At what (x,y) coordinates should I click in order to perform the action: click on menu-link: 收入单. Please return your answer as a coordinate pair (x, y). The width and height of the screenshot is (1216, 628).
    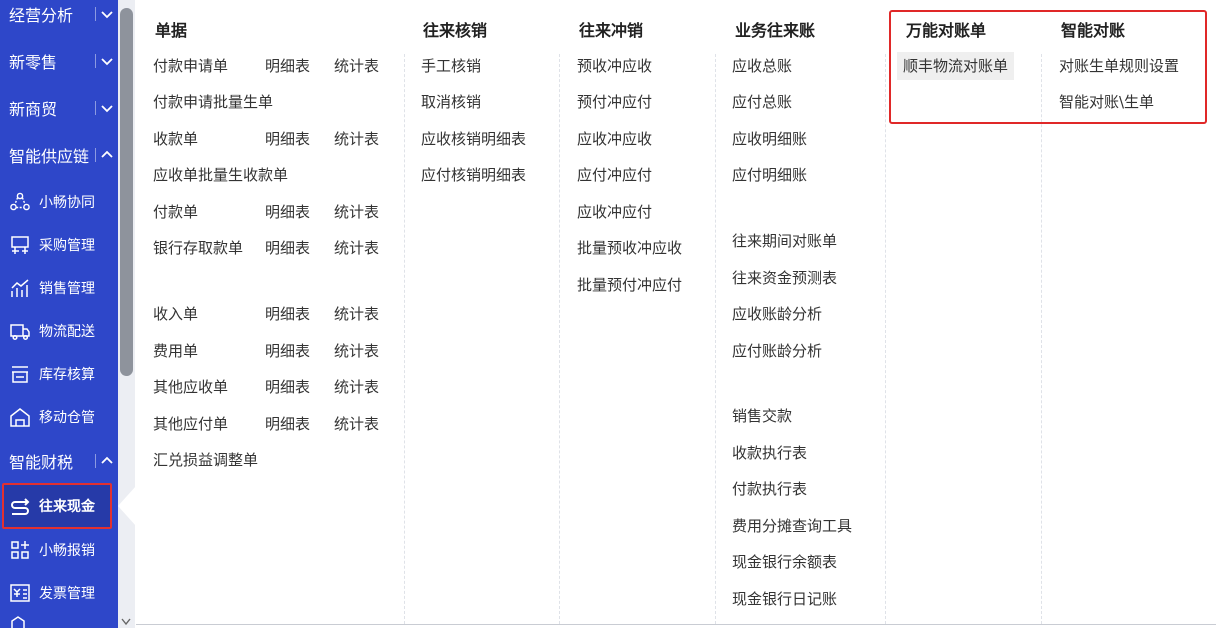
    Looking at the image, I should click on (175, 314).